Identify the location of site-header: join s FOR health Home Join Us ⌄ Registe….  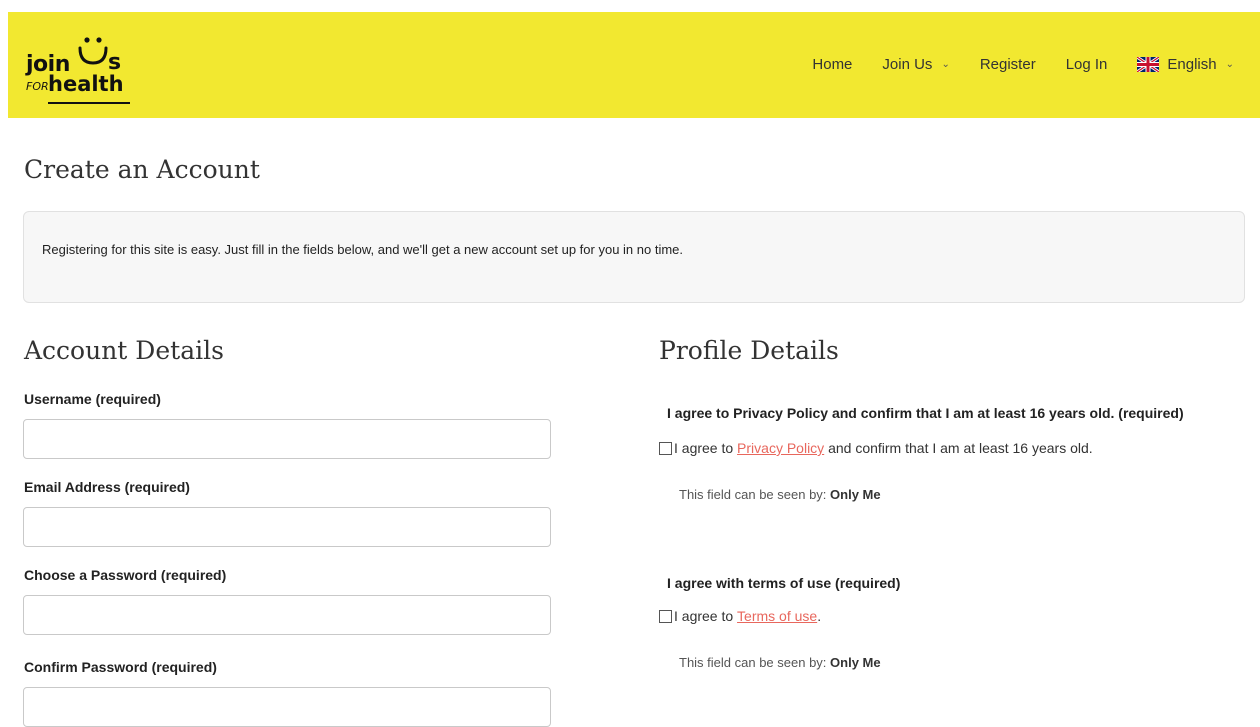
(634, 65).